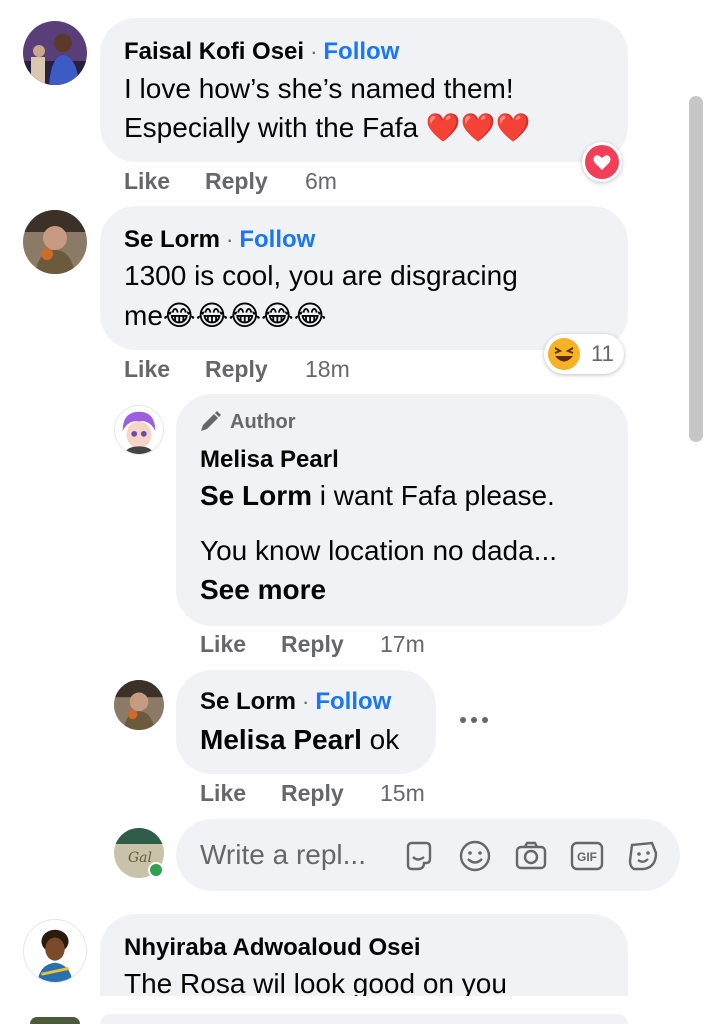 This screenshot has height=1024, width=712. I want to click on reply-composer: GIF, so click(428, 855).